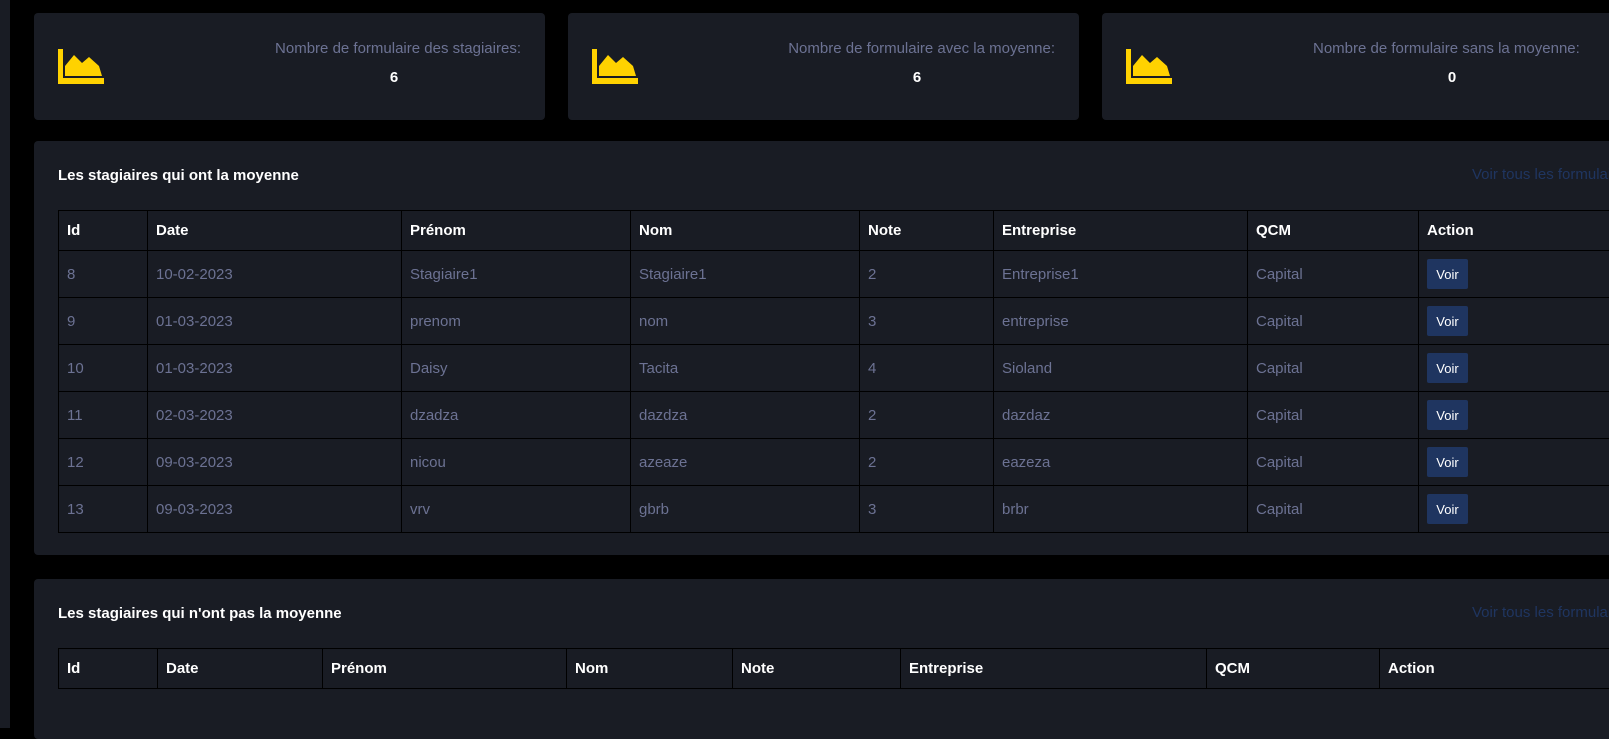 The width and height of the screenshot is (1609, 739). Describe the element at coordinates (921, 48) in the screenshot. I see `stat-label: Nombre de formulaire avec la moyenne:` at that location.